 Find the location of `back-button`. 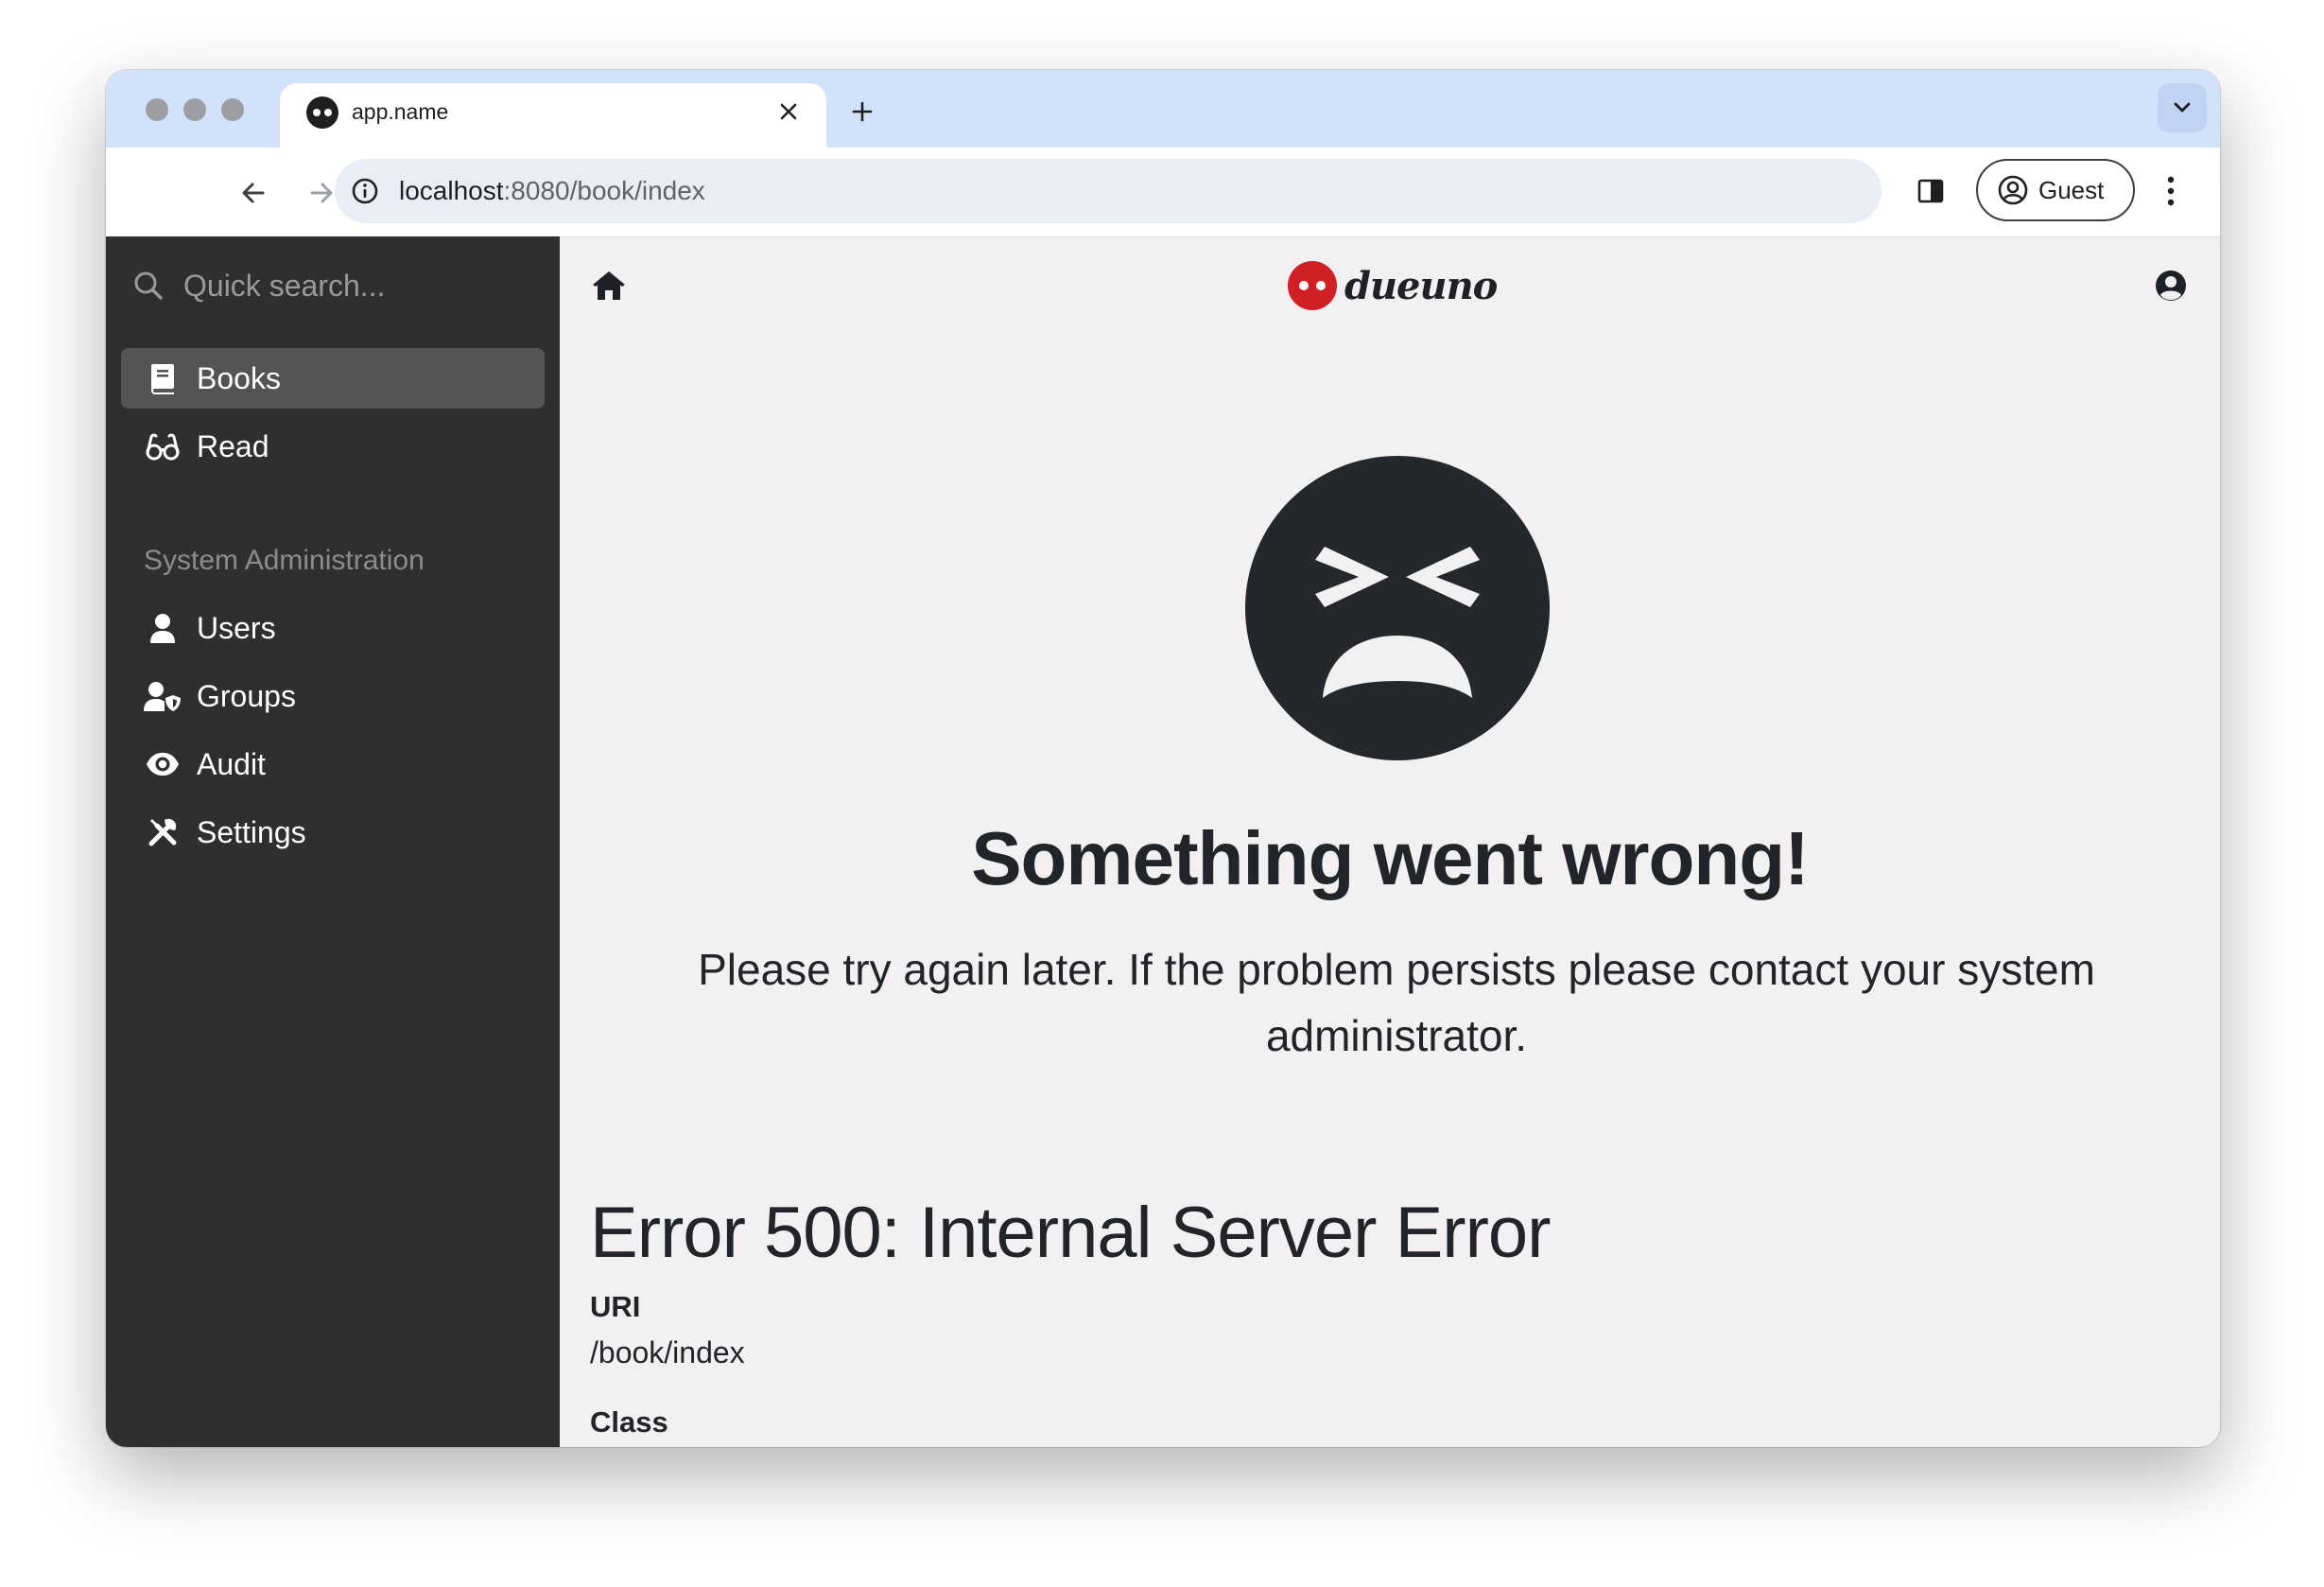

back-button is located at coordinates (253, 193).